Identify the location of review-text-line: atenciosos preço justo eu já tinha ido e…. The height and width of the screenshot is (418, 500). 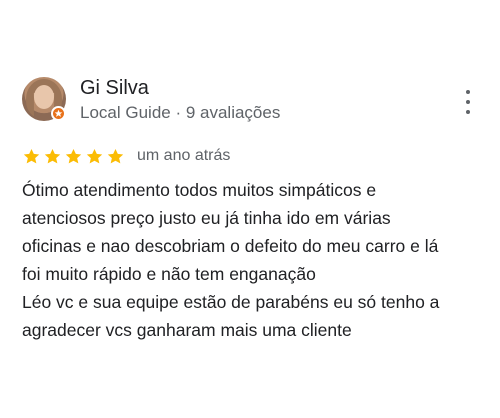
(206, 218).